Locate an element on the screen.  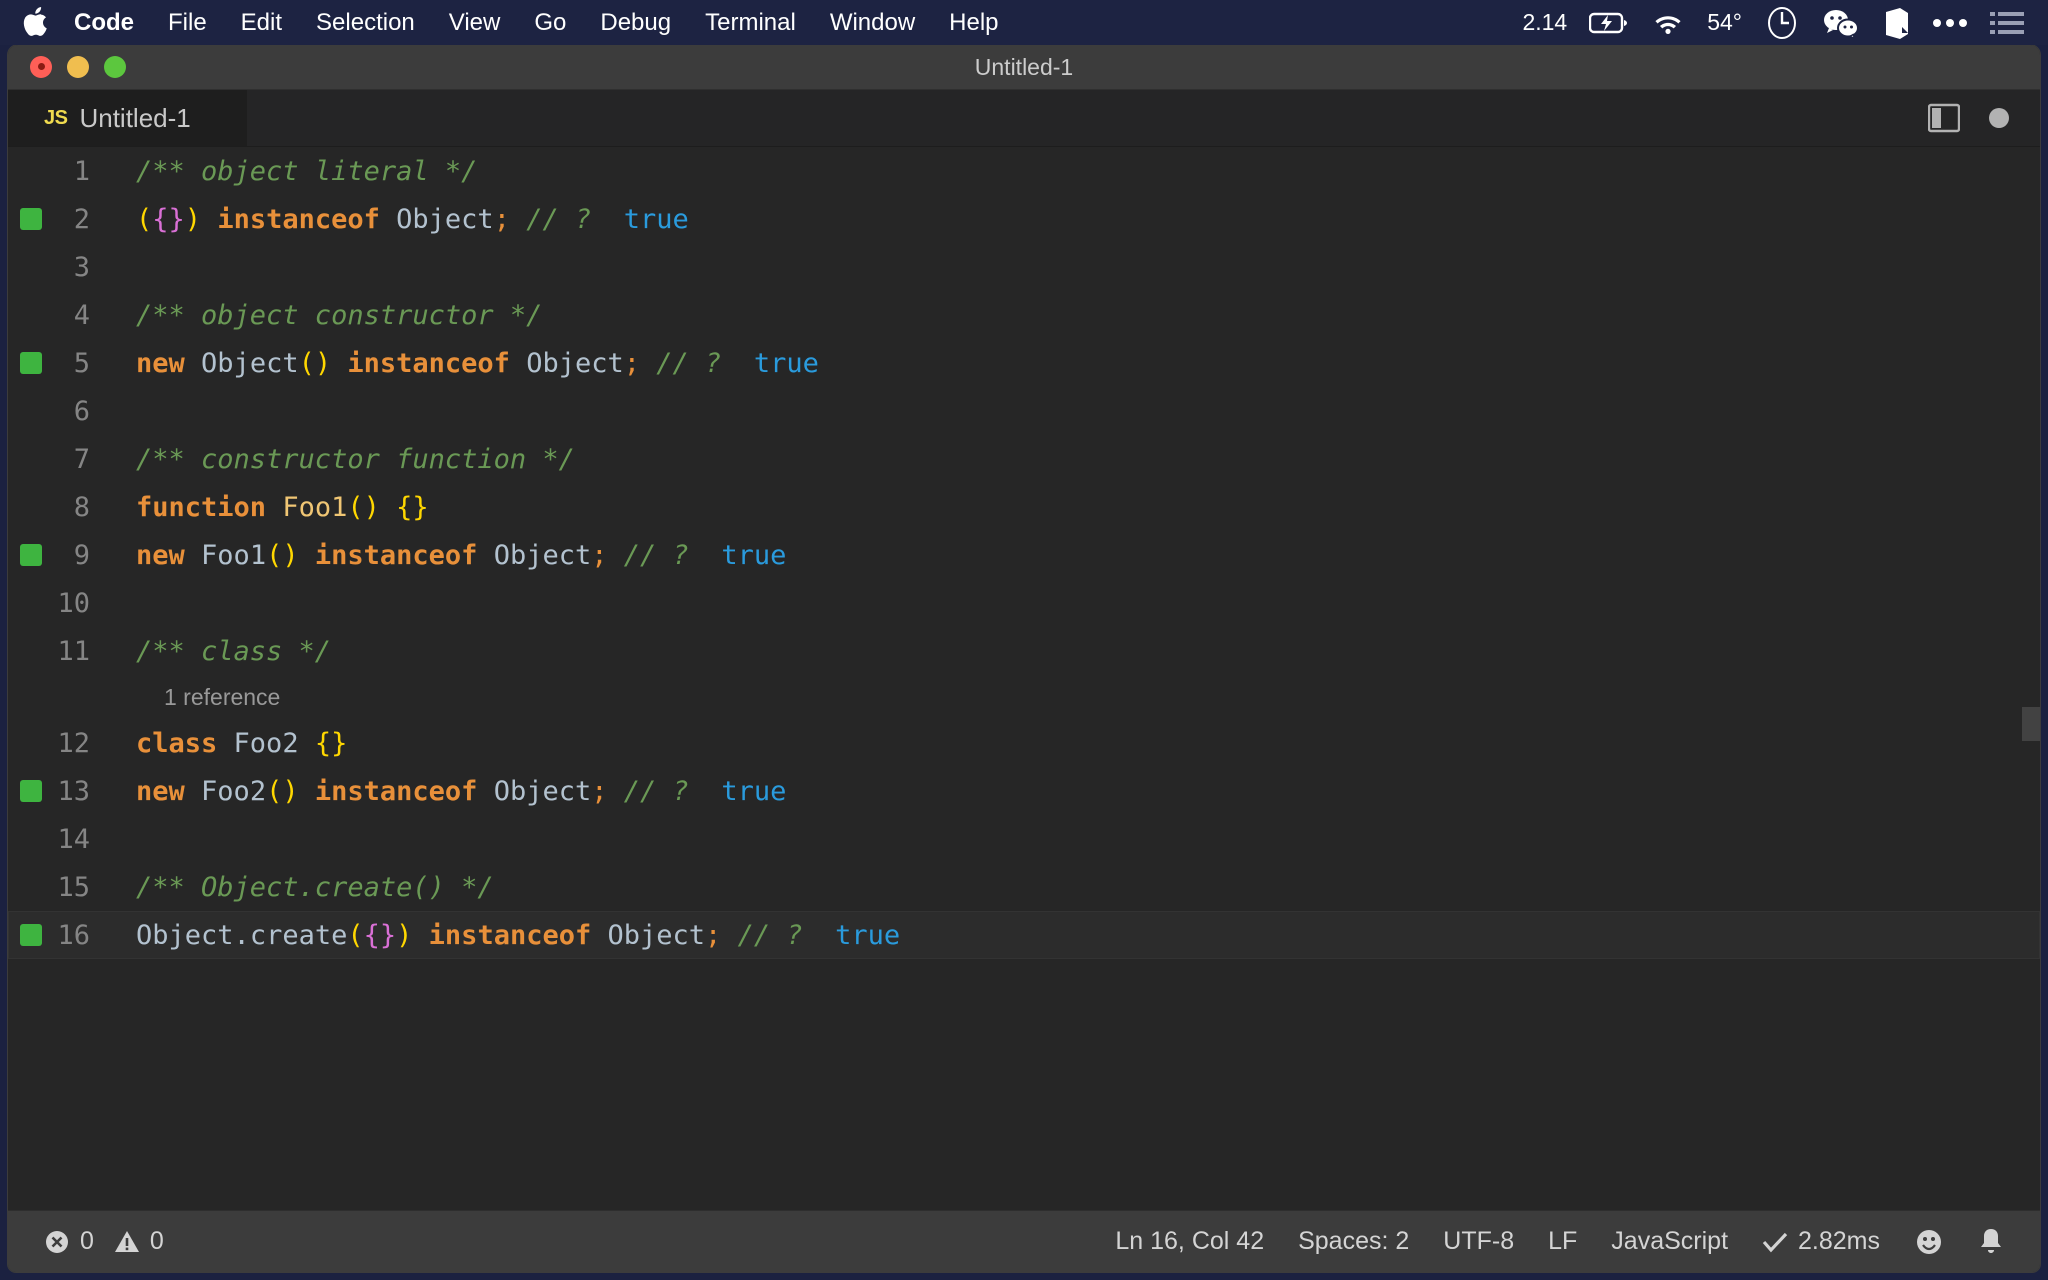
apple-logo-icon is located at coordinates (35, 21).